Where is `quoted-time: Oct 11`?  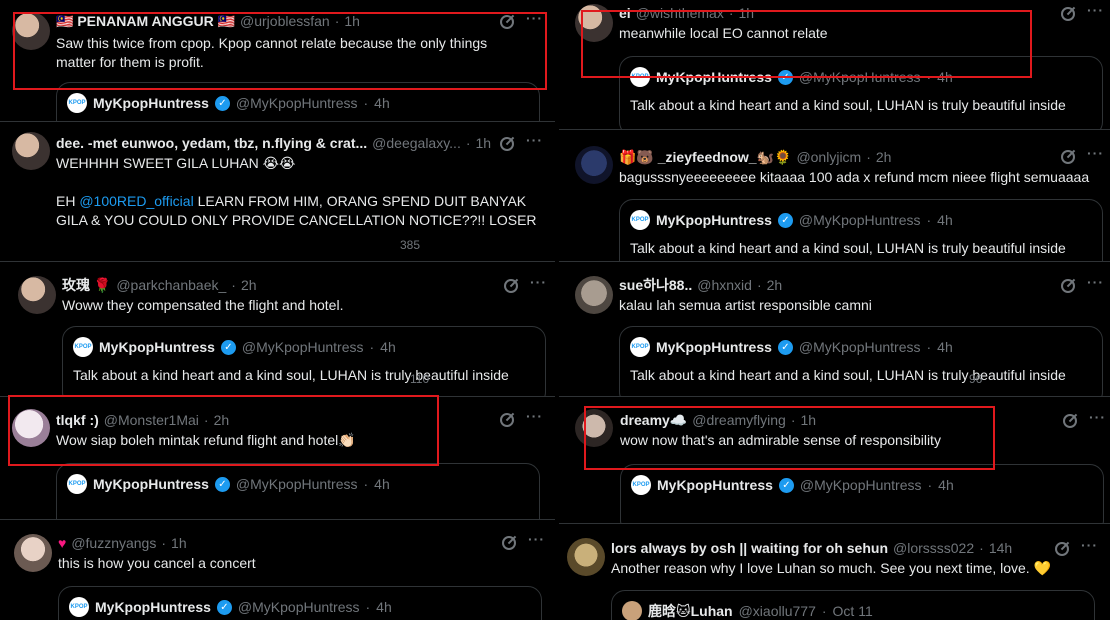 quoted-time: Oct 11 is located at coordinates (852, 611).